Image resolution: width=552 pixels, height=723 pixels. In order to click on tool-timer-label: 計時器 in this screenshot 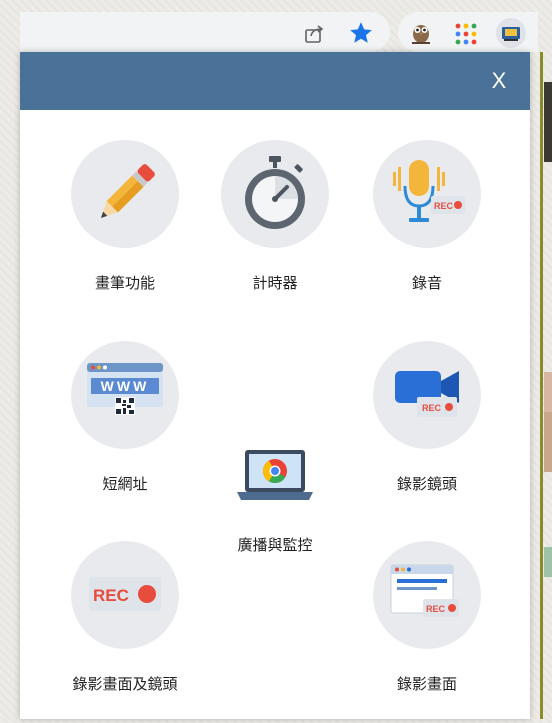, I will do `click(275, 283)`.